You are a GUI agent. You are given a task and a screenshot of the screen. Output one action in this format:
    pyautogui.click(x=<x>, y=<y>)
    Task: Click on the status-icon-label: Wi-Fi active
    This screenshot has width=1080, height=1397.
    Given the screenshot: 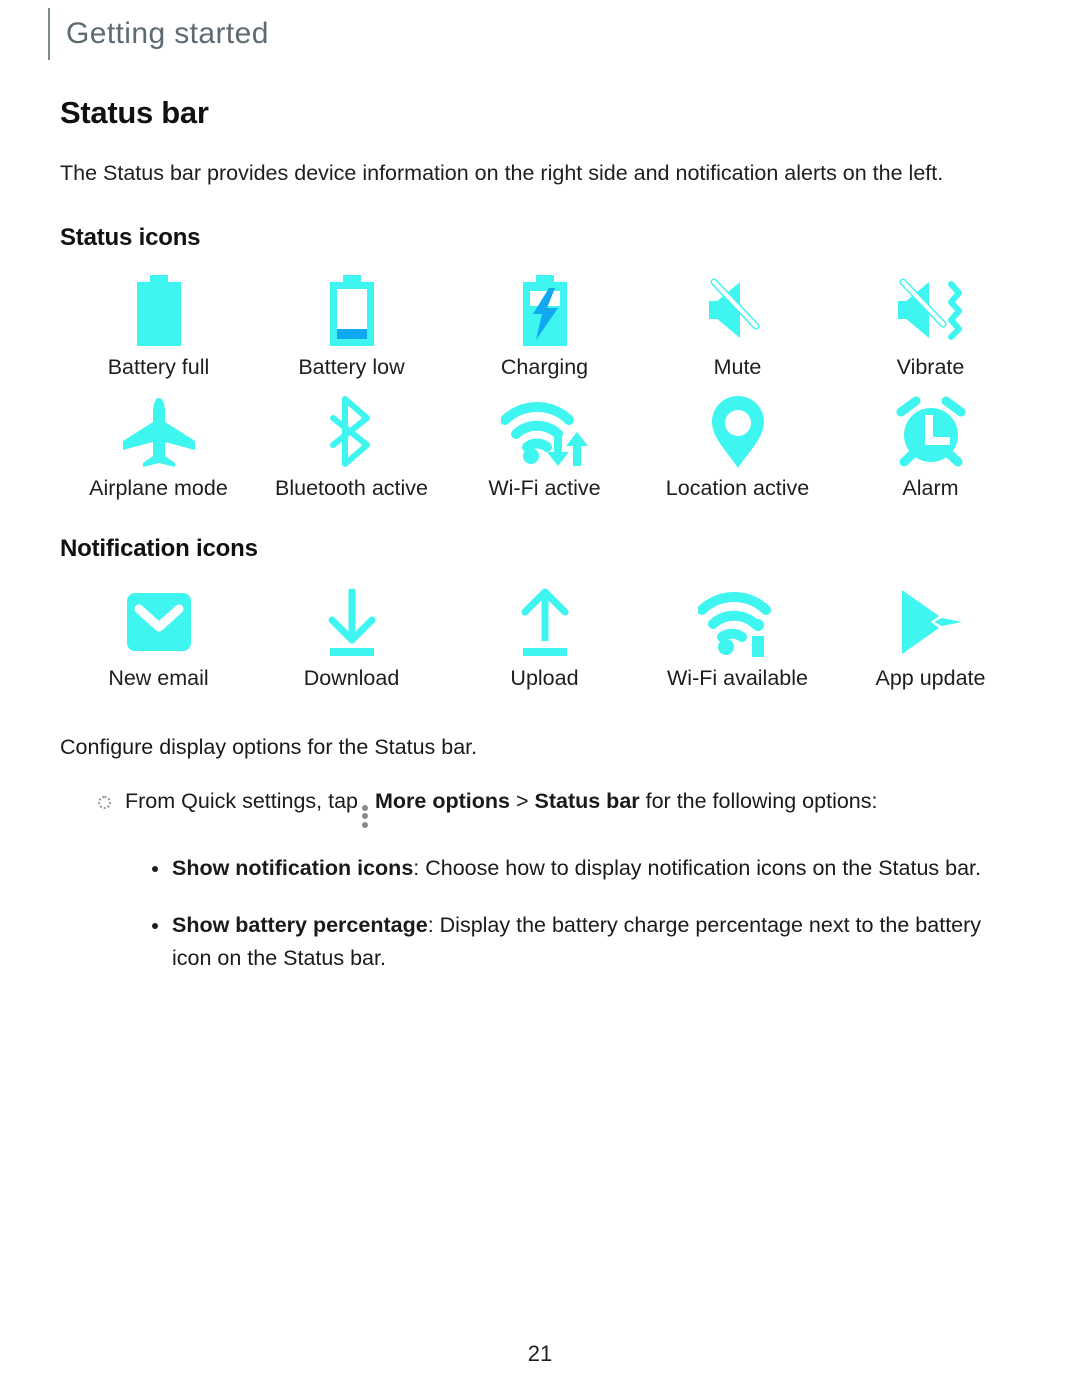 What is the action you would take?
    pyautogui.click(x=544, y=488)
    